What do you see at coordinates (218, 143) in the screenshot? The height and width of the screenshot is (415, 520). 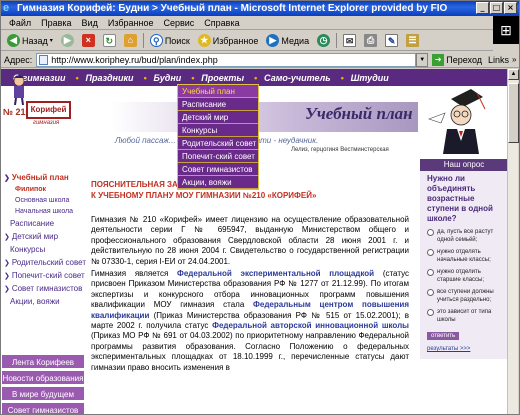 I see `dropdown-item-parent-council: Родительский совет` at bounding box center [218, 143].